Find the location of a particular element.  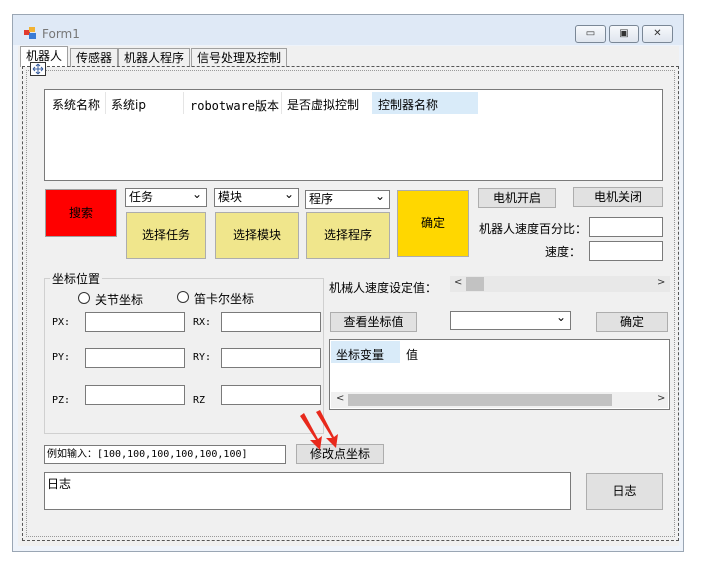

move-handle-icon is located at coordinates (38, 69).